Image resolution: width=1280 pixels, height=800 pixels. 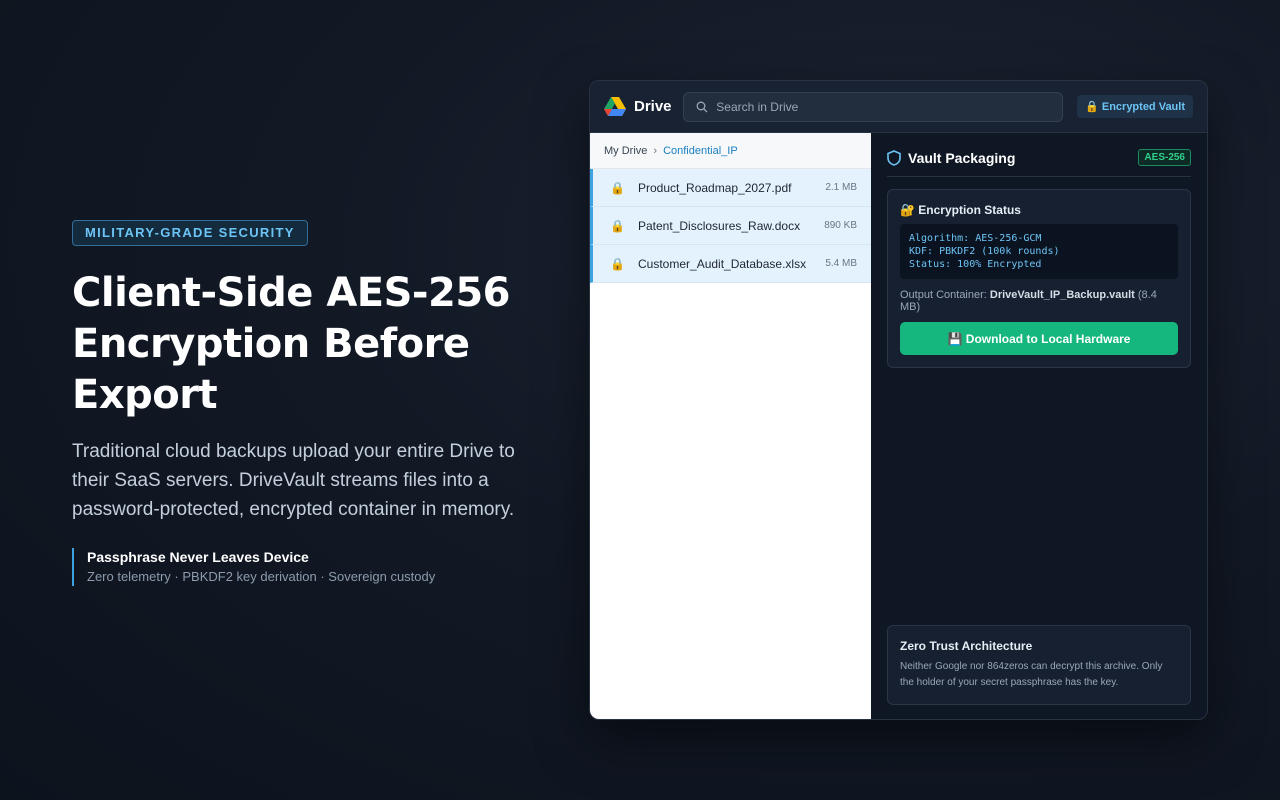 What do you see at coordinates (719, 225) in the screenshot?
I see `file-name: Patent_Disclosures_Raw.docx` at bounding box center [719, 225].